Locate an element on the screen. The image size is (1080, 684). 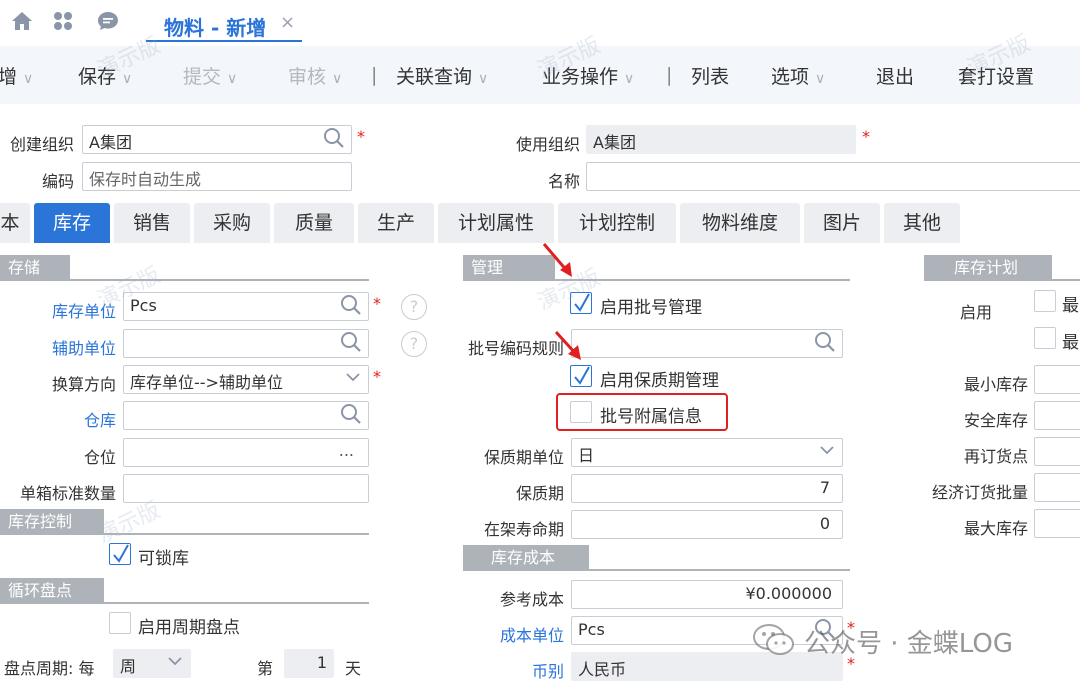
day-label: 天 is located at coordinates (353, 668).